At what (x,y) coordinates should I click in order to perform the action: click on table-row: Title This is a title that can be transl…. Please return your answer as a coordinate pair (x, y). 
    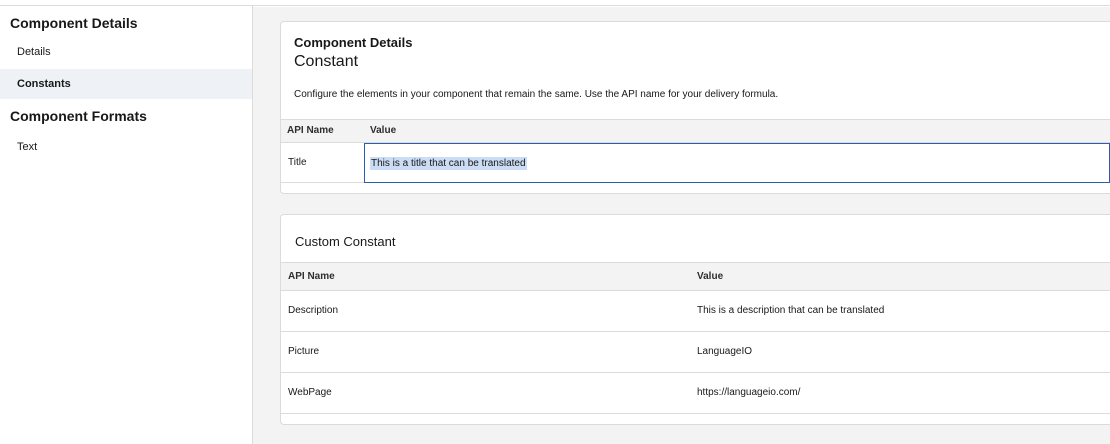
    Looking at the image, I should click on (695, 163).